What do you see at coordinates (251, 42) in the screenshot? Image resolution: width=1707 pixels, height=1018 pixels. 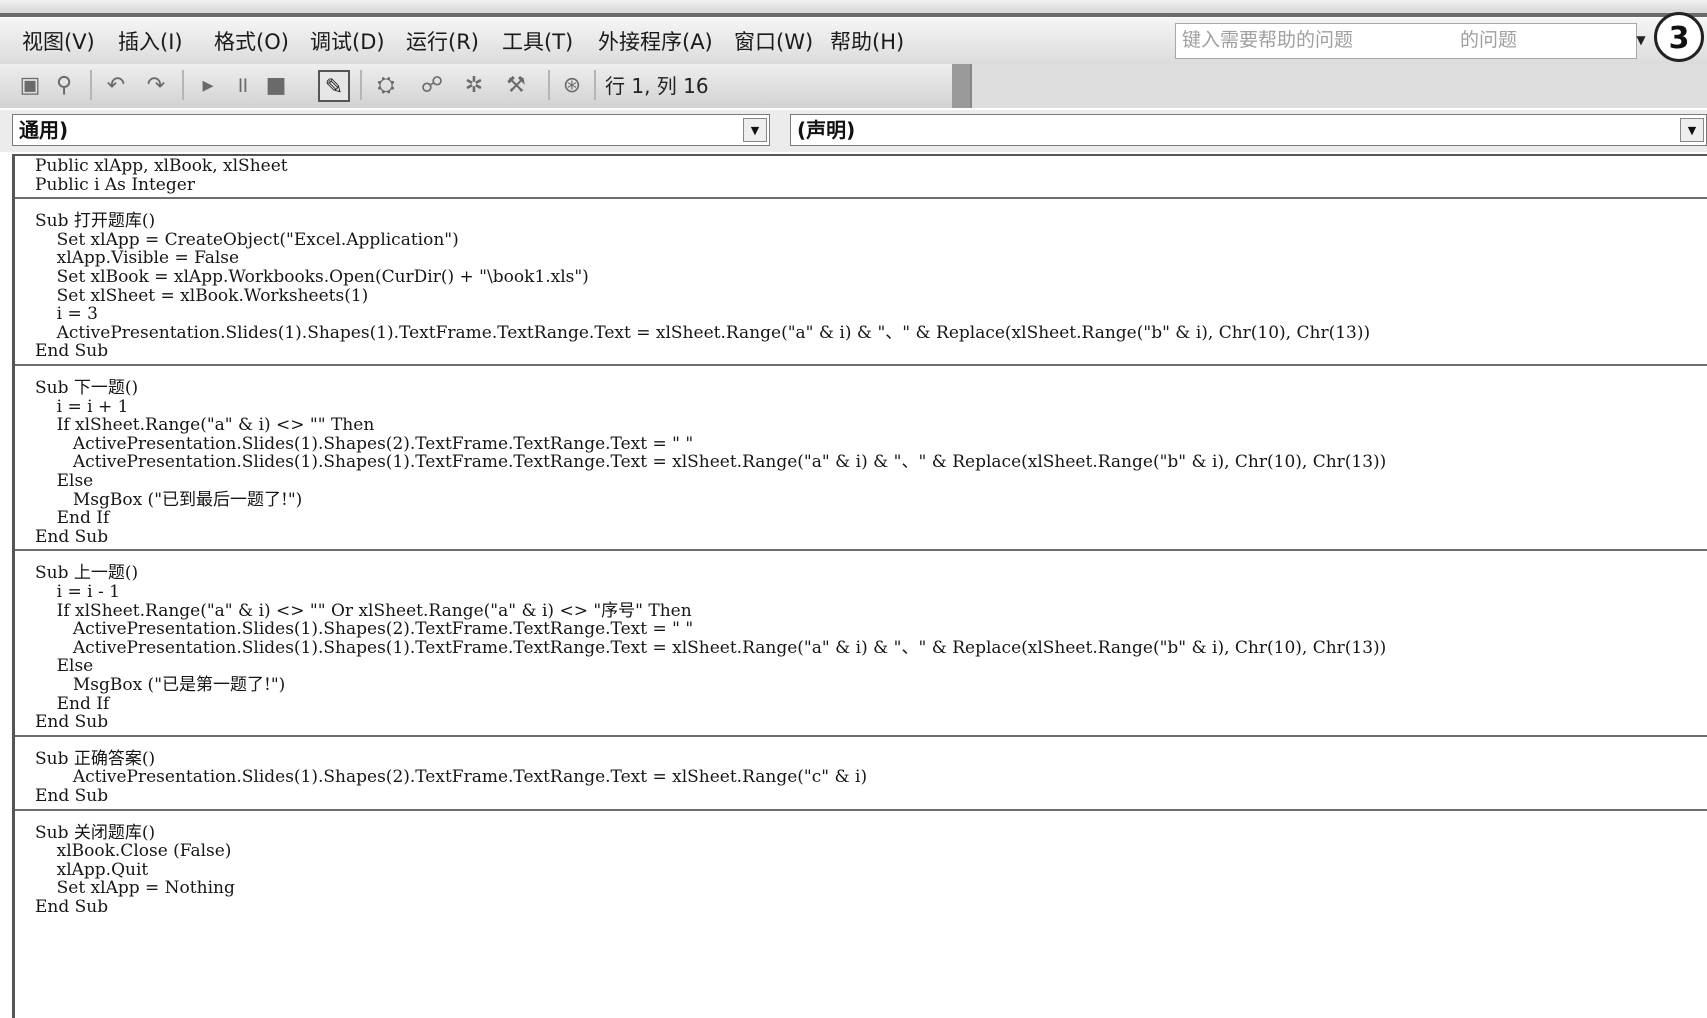 I see `menu-format: 格式(O)` at bounding box center [251, 42].